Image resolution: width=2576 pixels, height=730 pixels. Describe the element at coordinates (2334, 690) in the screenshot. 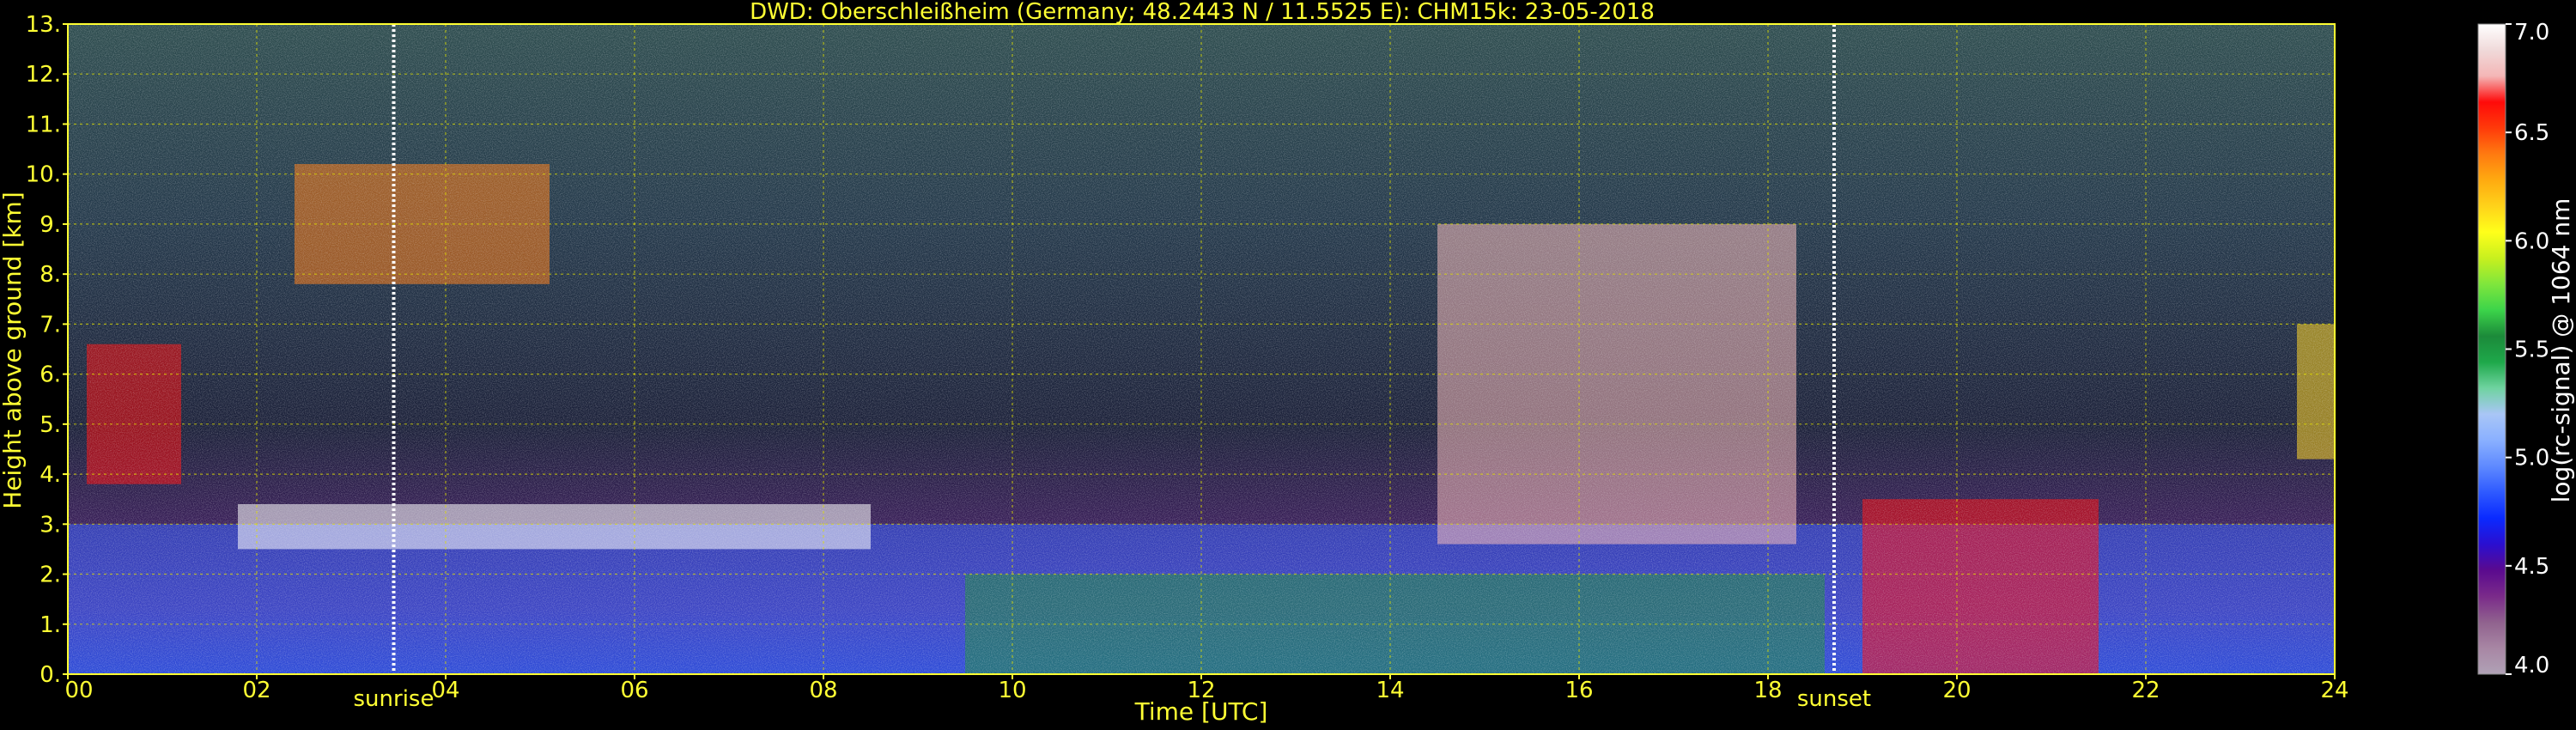

I see `x-tick-label: 24` at that location.